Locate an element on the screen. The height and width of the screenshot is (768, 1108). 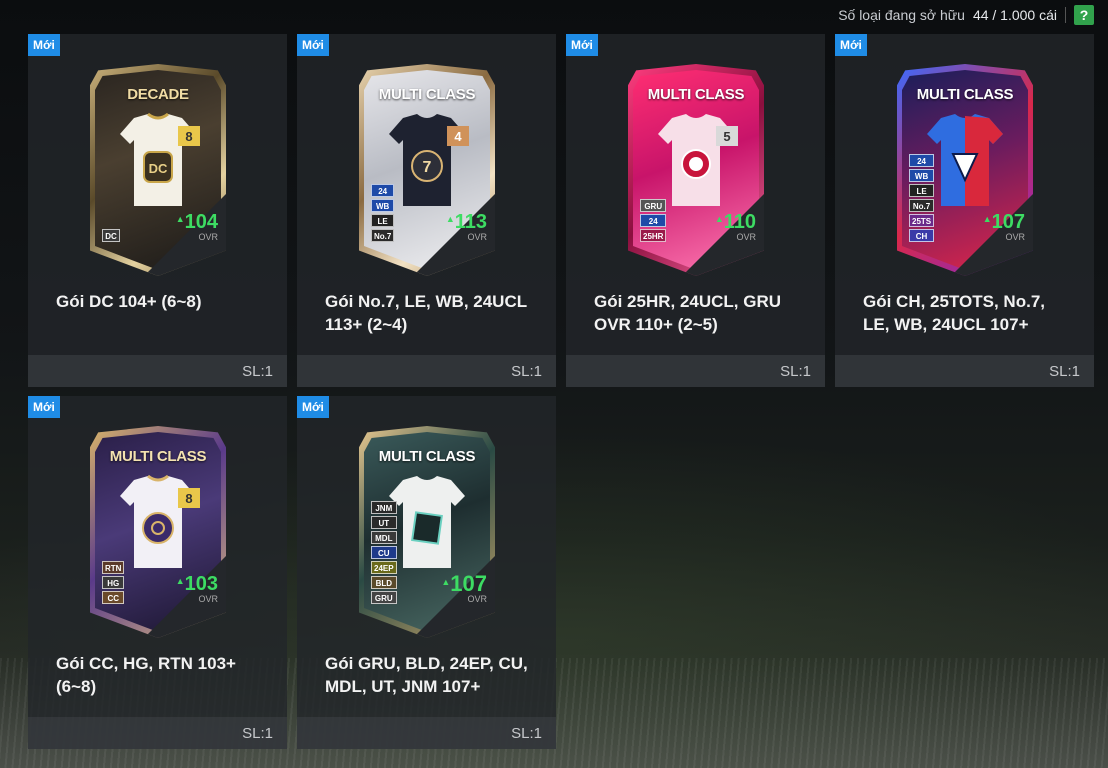
ownership-count: 44 / 1.000 cái is located at coordinates (1014, 15).